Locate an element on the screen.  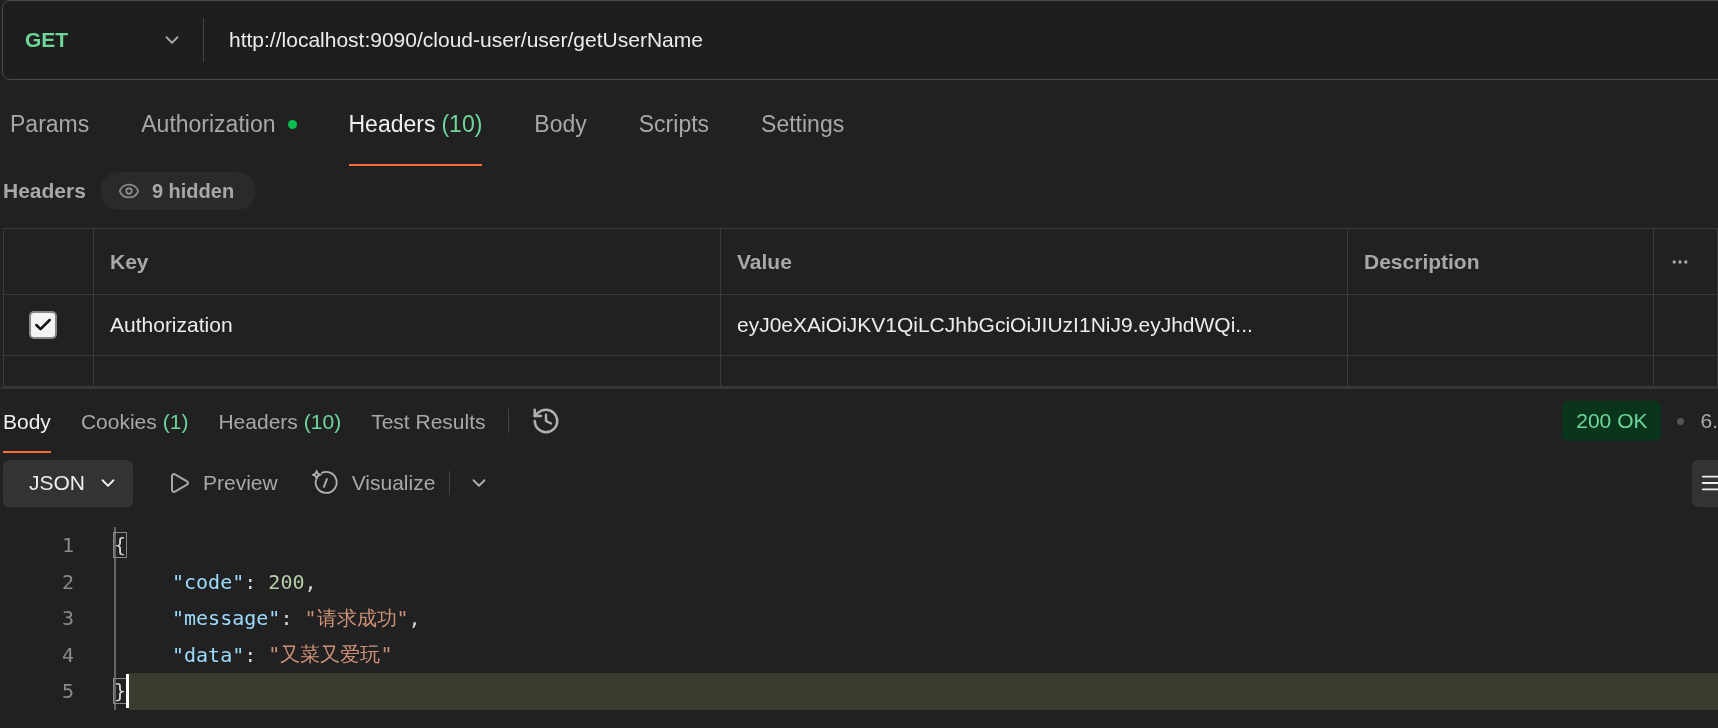
checkbox is located at coordinates (43, 325).